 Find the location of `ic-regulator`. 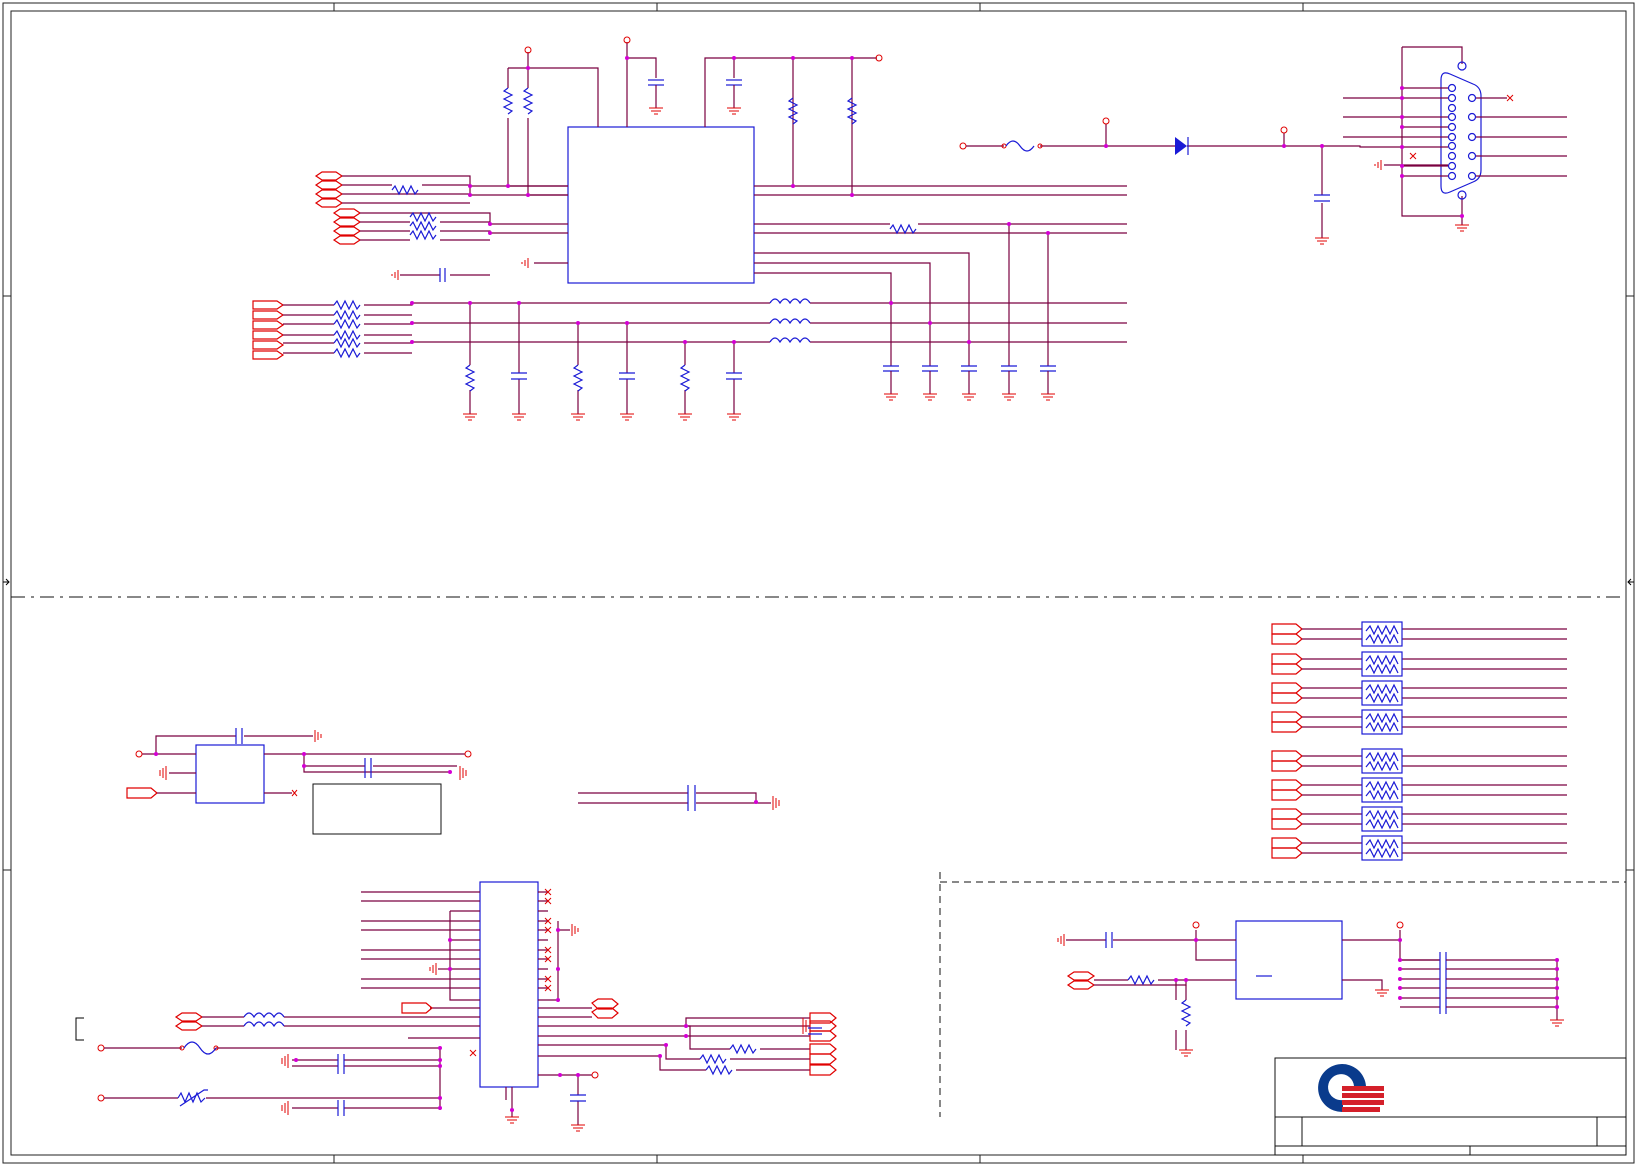

ic-regulator is located at coordinates (1289, 960).